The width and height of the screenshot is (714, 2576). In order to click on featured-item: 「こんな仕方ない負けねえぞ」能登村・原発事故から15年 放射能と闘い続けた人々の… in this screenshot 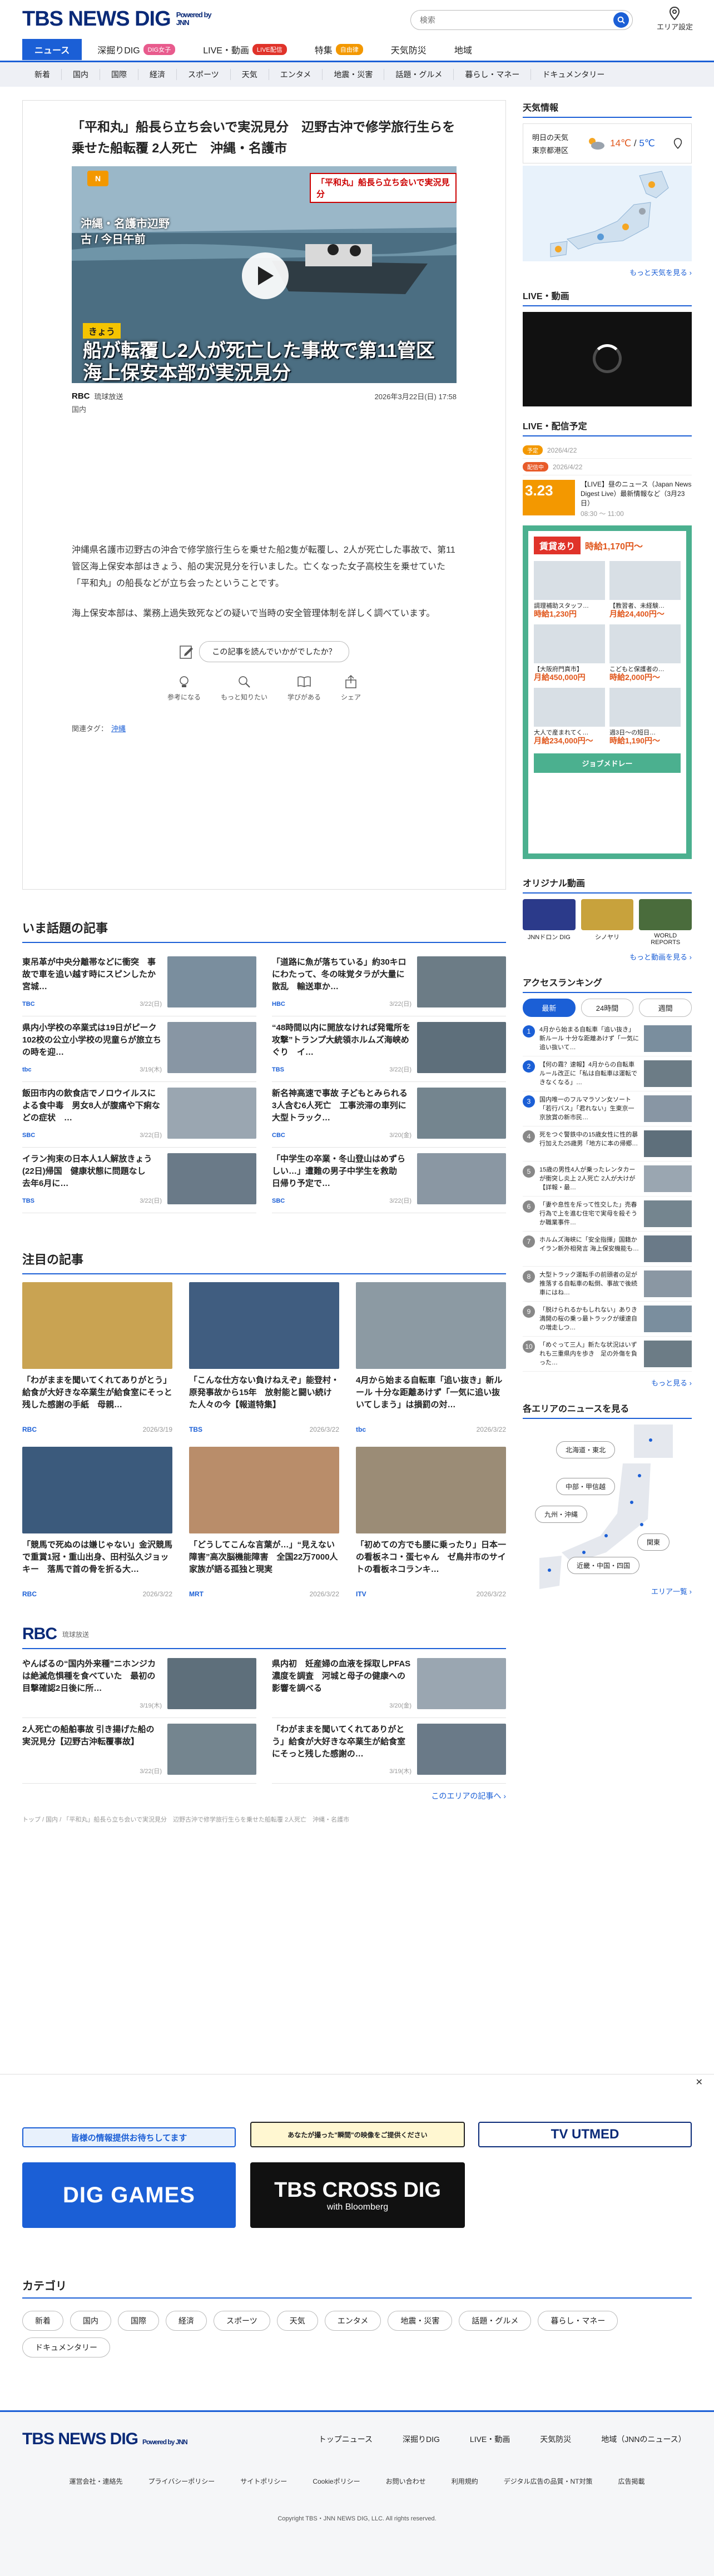, I will do `click(264, 1364)`.